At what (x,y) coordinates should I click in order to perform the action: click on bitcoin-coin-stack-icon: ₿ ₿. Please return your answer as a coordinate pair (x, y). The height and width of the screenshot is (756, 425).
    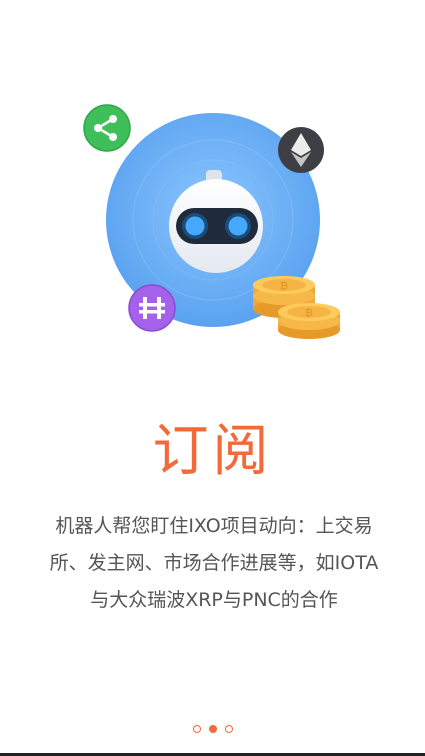
    Looking at the image, I should click on (296, 307).